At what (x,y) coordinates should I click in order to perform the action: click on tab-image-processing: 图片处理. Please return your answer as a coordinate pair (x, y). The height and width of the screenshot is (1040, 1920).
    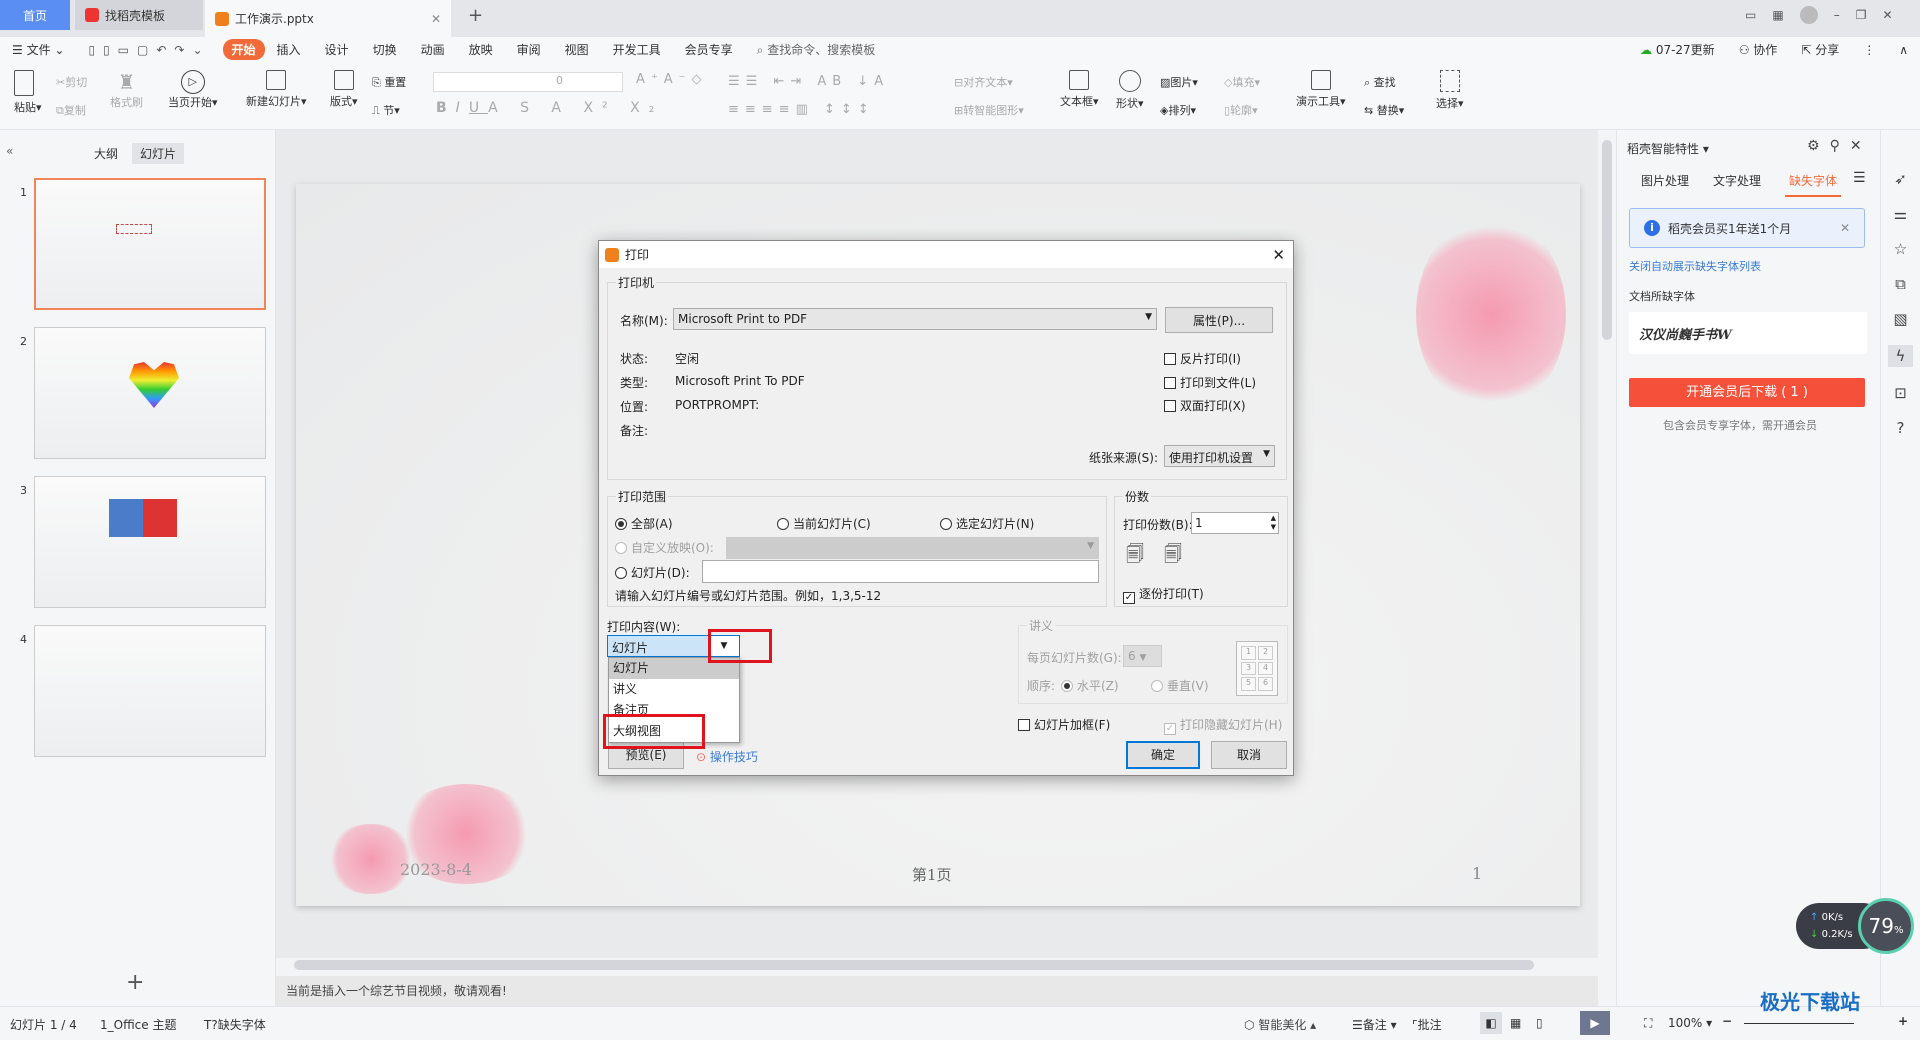
    Looking at the image, I should click on (1665, 180).